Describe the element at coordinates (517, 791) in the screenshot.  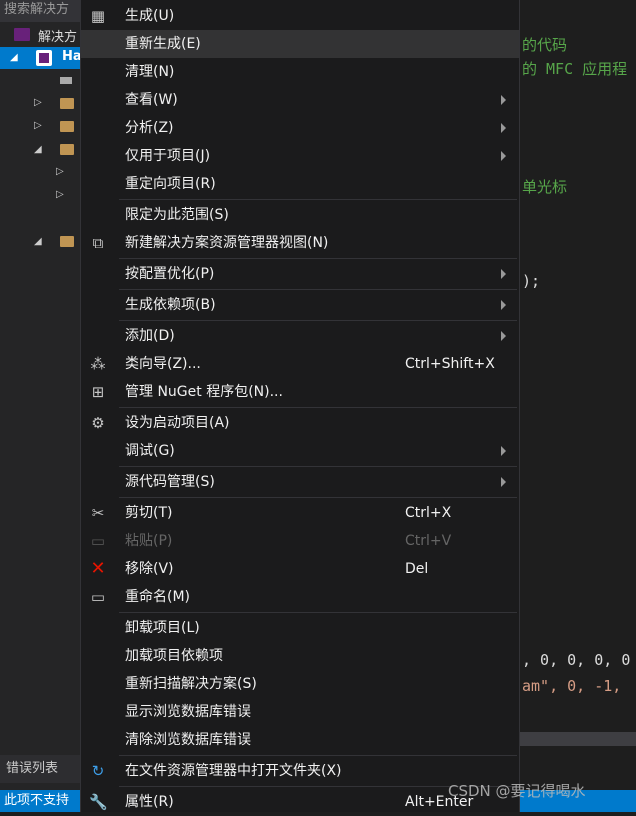
I see `watermark: CSDN @要记得喝水` at that location.